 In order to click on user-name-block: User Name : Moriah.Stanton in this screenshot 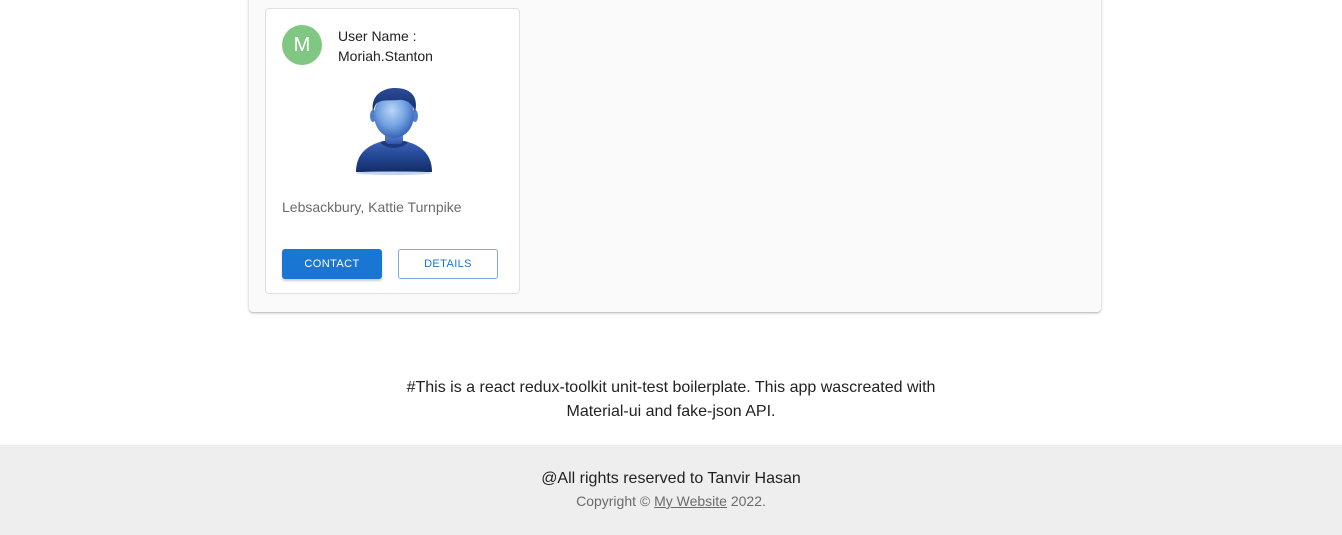, I will do `click(385, 46)`.